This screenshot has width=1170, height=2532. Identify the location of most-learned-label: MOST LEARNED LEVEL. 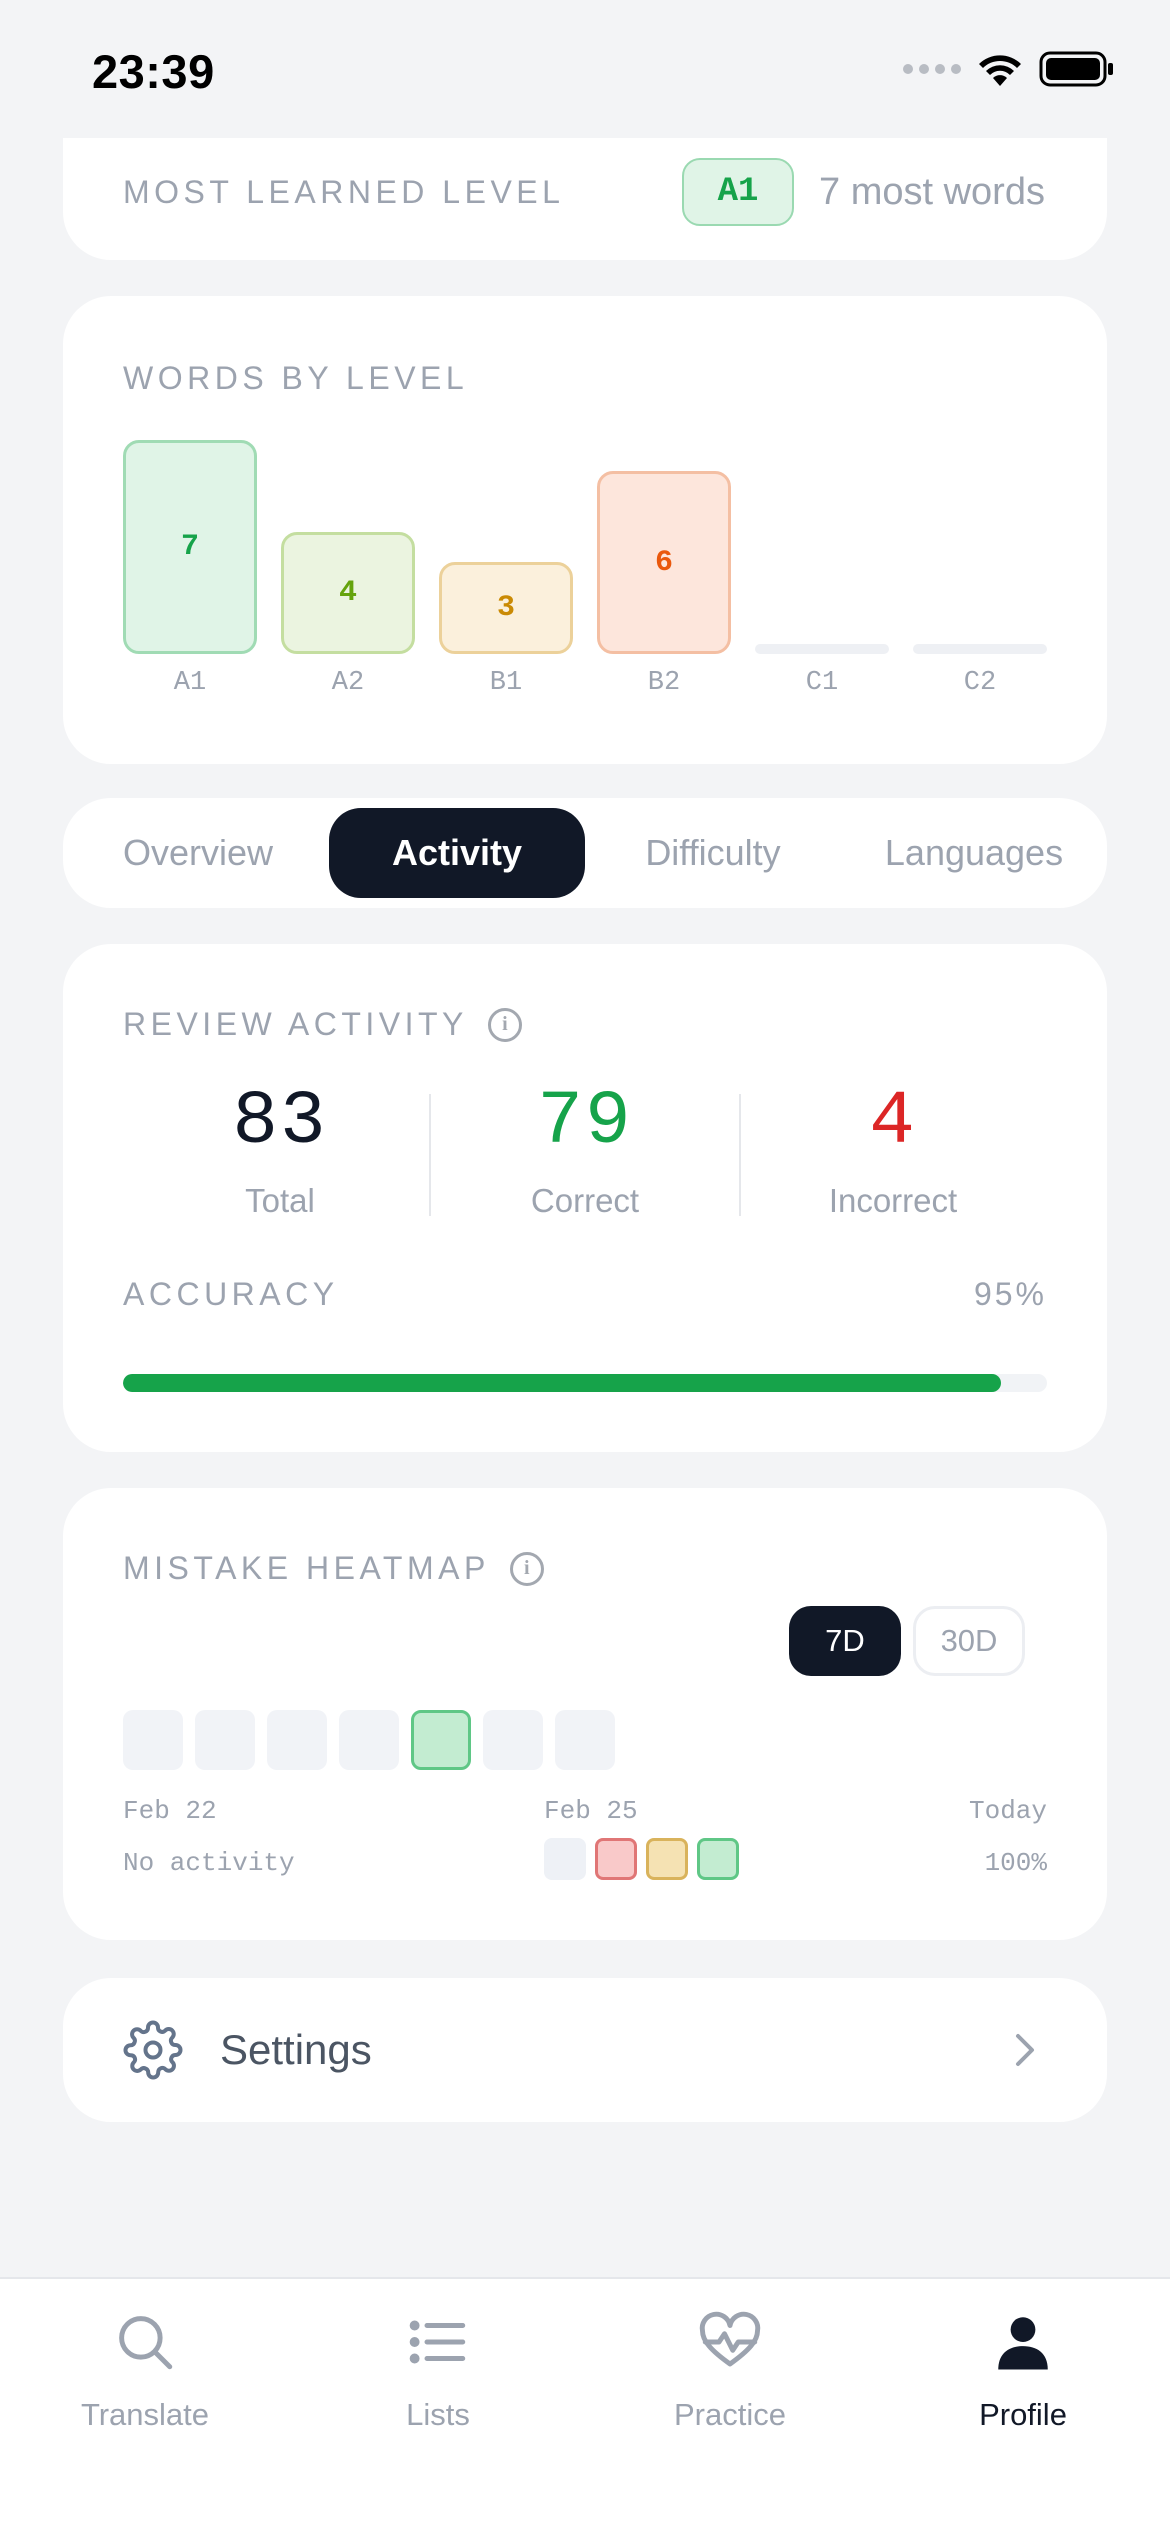
(344, 192).